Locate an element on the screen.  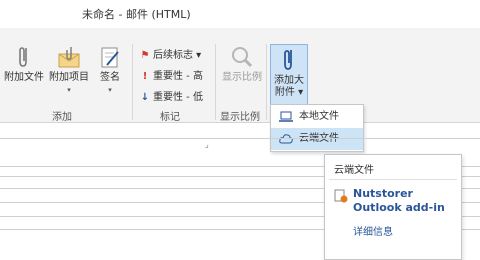
group-label-tags: 标记 is located at coordinates (170, 117).